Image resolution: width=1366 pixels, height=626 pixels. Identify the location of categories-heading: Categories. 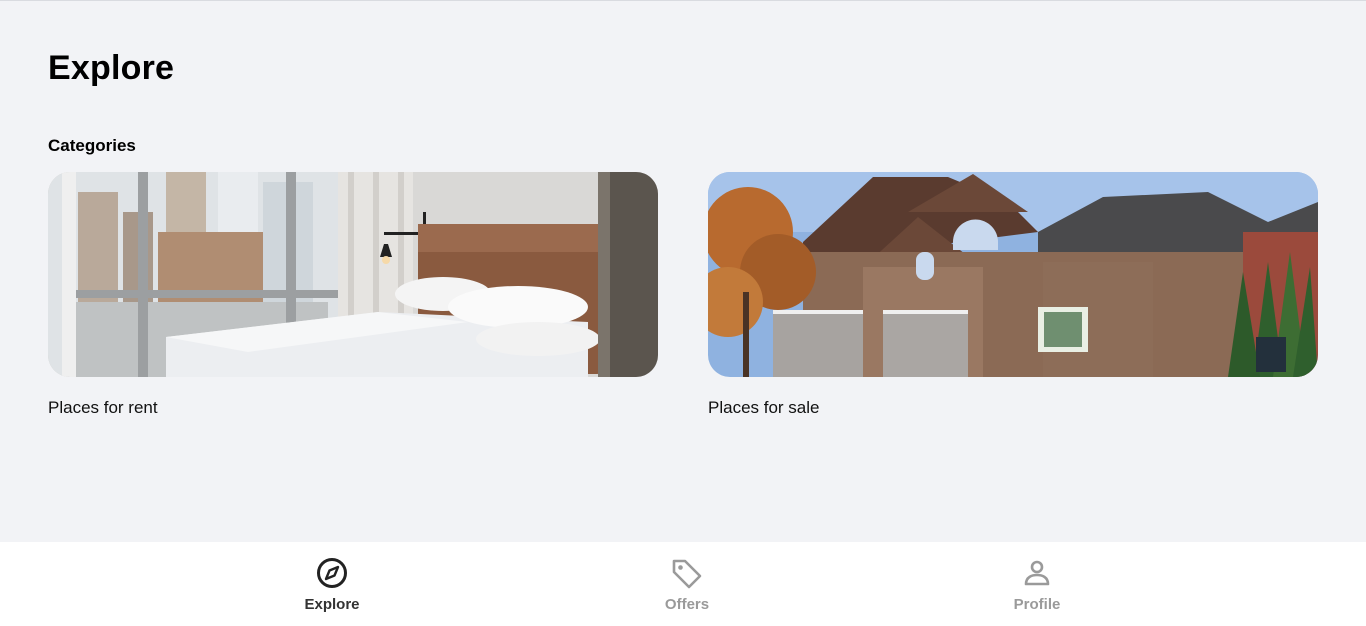
(92, 145).